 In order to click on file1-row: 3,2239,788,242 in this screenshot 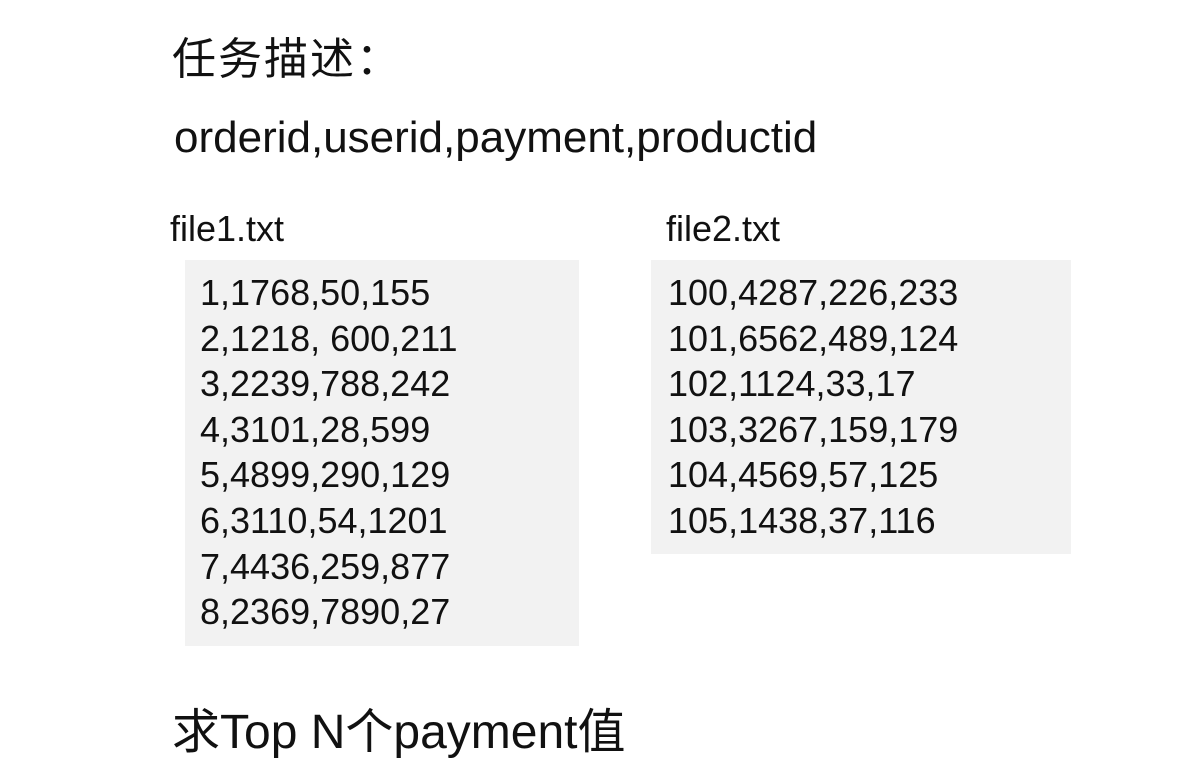, I will do `click(325, 384)`.